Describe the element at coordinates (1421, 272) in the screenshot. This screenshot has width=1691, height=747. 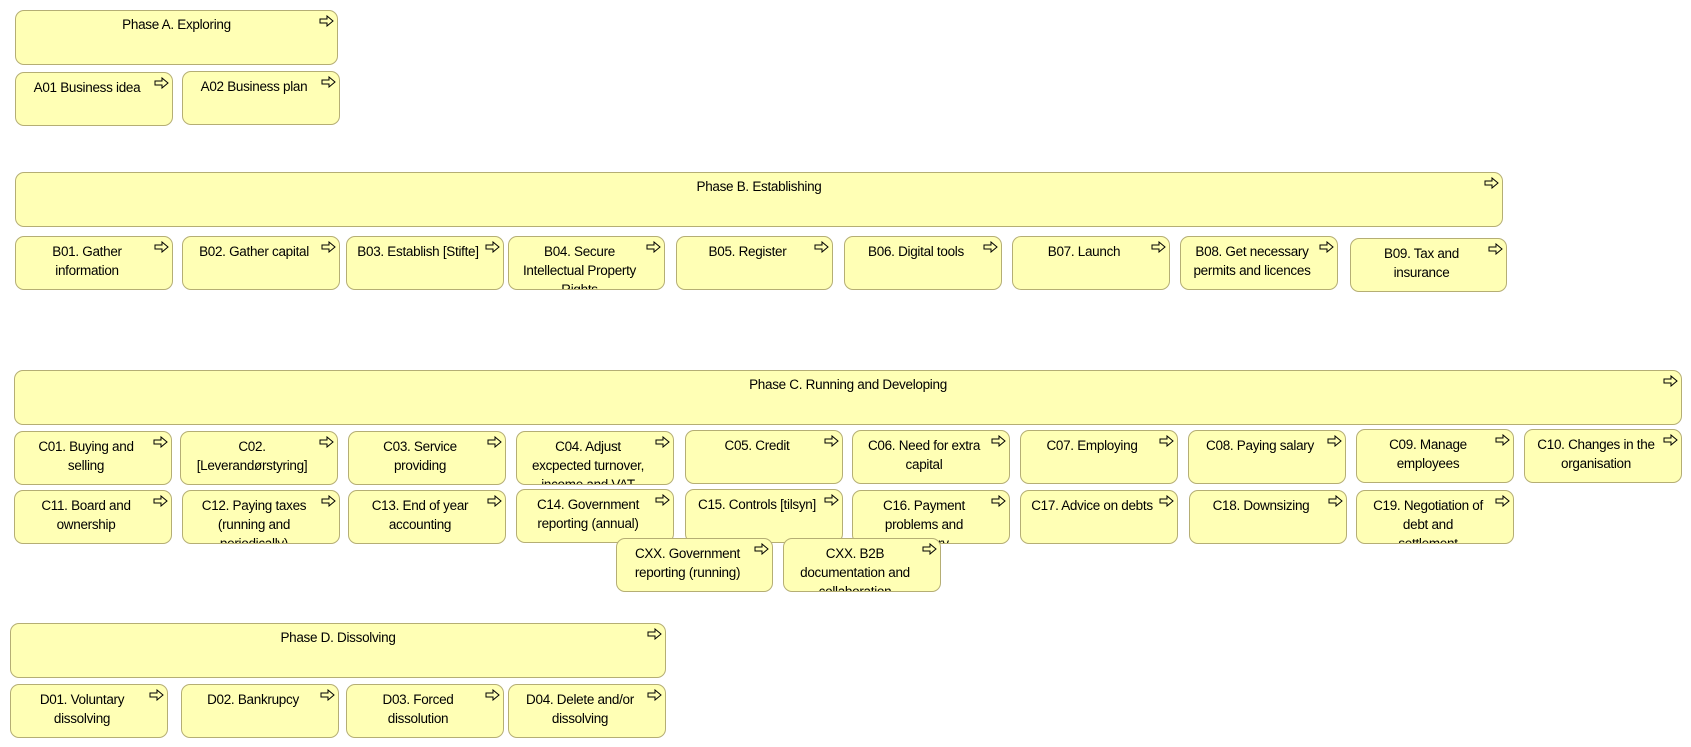
I see `label-line: insurance` at that location.